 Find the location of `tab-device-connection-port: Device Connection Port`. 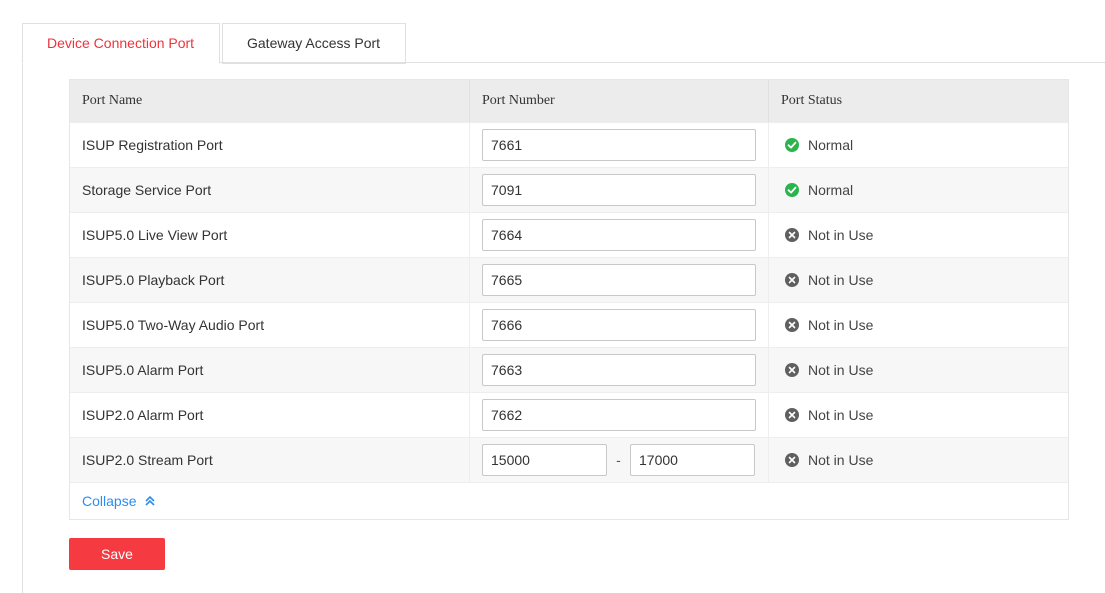

tab-device-connection-port: Device Connection Port is located at coordinates (121, 43).